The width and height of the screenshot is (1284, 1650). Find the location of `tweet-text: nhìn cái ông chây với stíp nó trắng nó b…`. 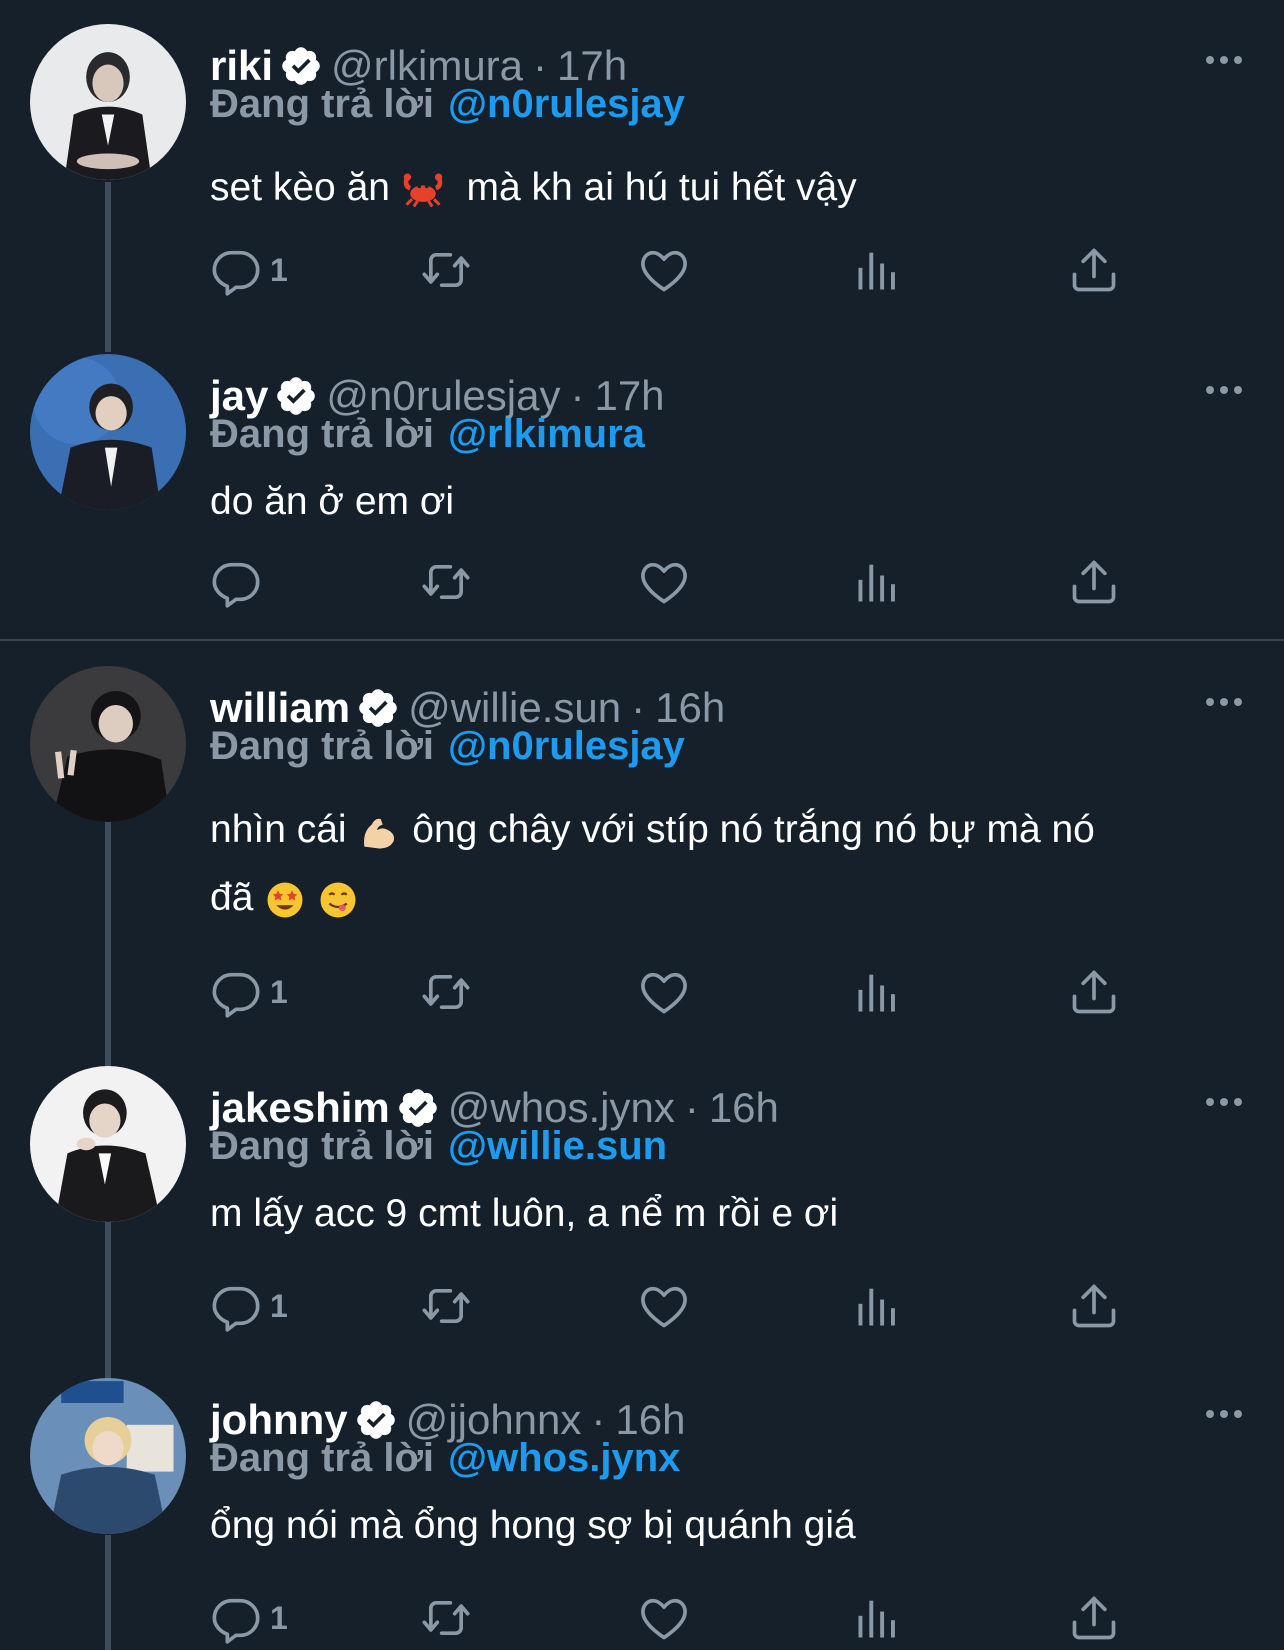

tweet-text: nhìn cái ông chây với stíp nó trắng nó b… is located at coordinates (730, 864).